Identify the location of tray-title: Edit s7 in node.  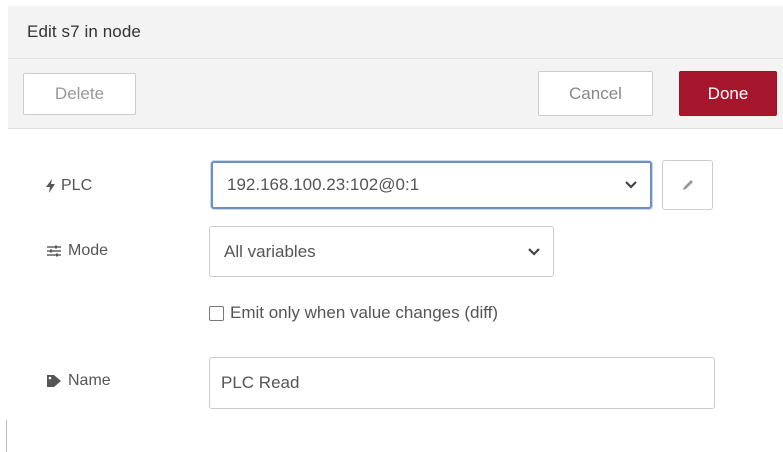
(84, 31).